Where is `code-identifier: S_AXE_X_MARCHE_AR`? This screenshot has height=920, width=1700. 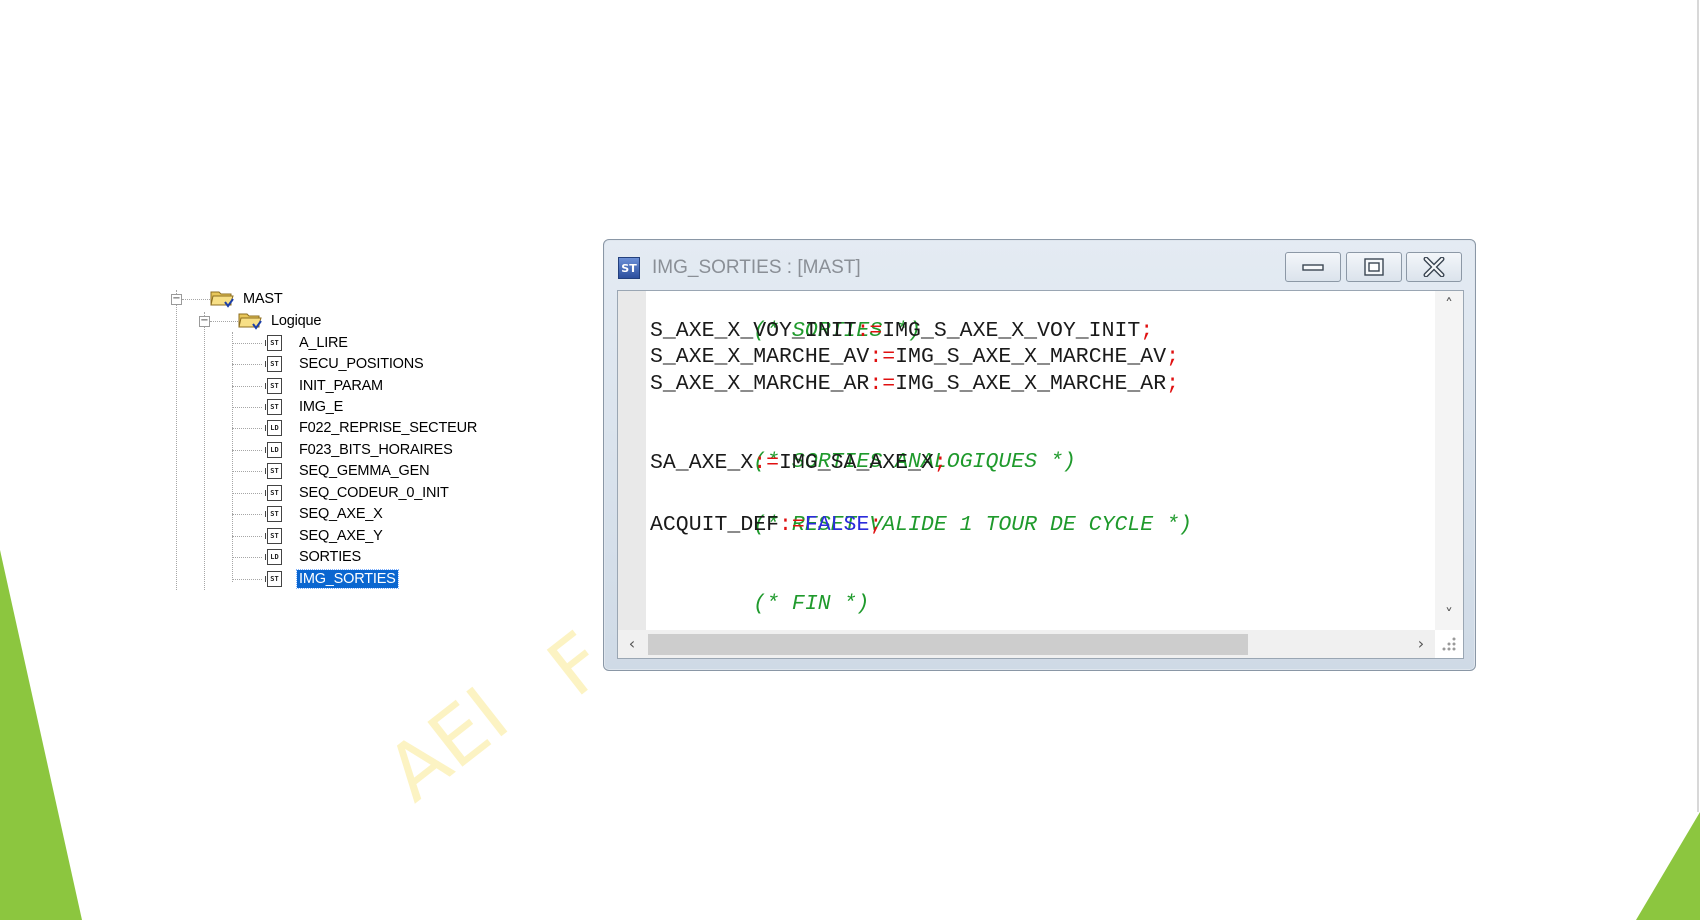
code-identifier: S_AXE_X_MARCHE_AR is located at coordinates (760, 384).